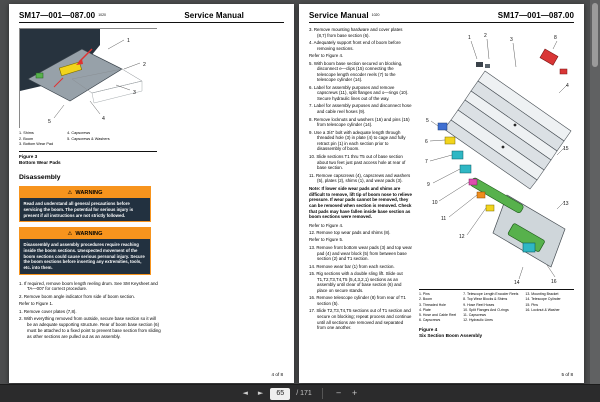  I want to click on legend-entry: 6. Capscrews, so click(430, 320).